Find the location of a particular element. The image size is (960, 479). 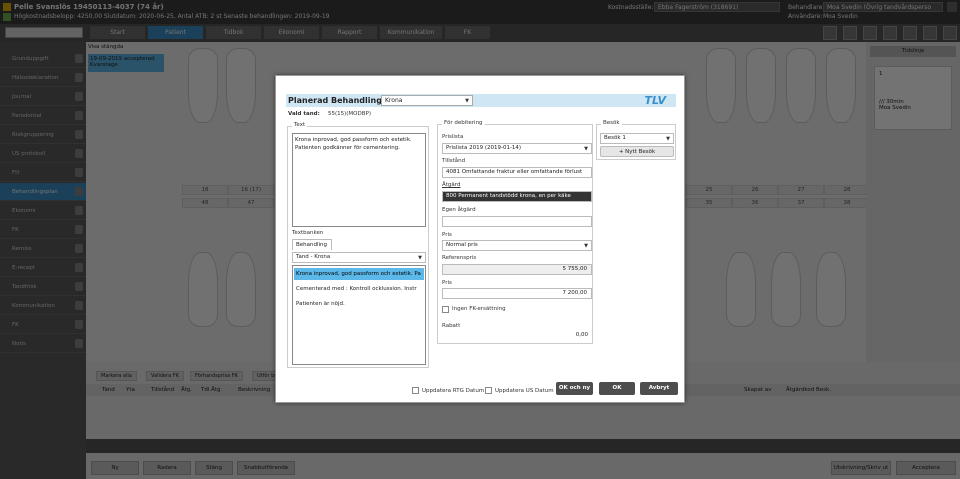

help-icon is located at coordinates (950, 33).